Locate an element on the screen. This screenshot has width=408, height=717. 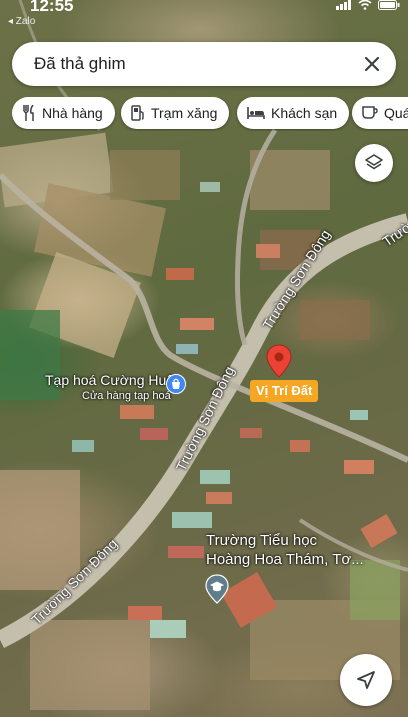
search-query-text: Đã thả ghim is located at coordinates (80, 64).